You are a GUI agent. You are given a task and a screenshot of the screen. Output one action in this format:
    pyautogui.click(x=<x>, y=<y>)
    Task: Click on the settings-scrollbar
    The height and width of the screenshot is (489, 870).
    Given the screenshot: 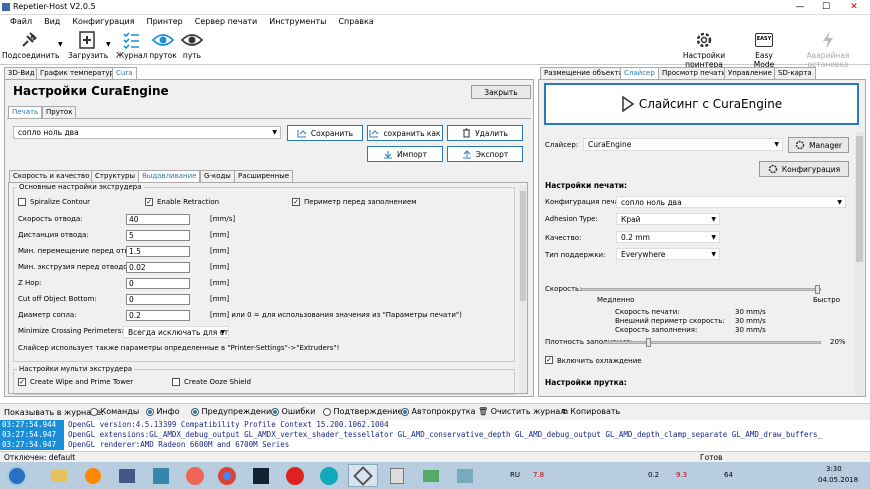 What is the action you would take?
    pyautogui.click(x=523, y=289)
    